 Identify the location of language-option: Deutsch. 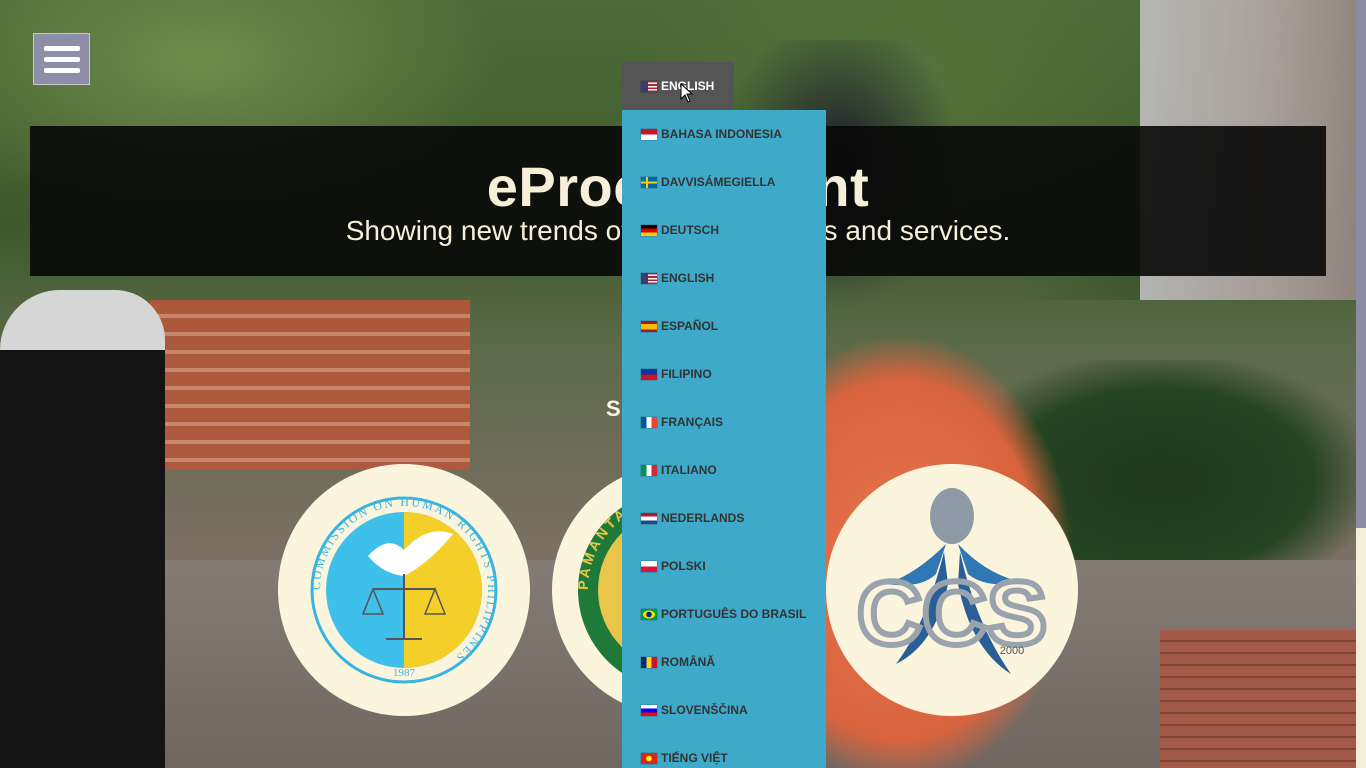
(724, 230).